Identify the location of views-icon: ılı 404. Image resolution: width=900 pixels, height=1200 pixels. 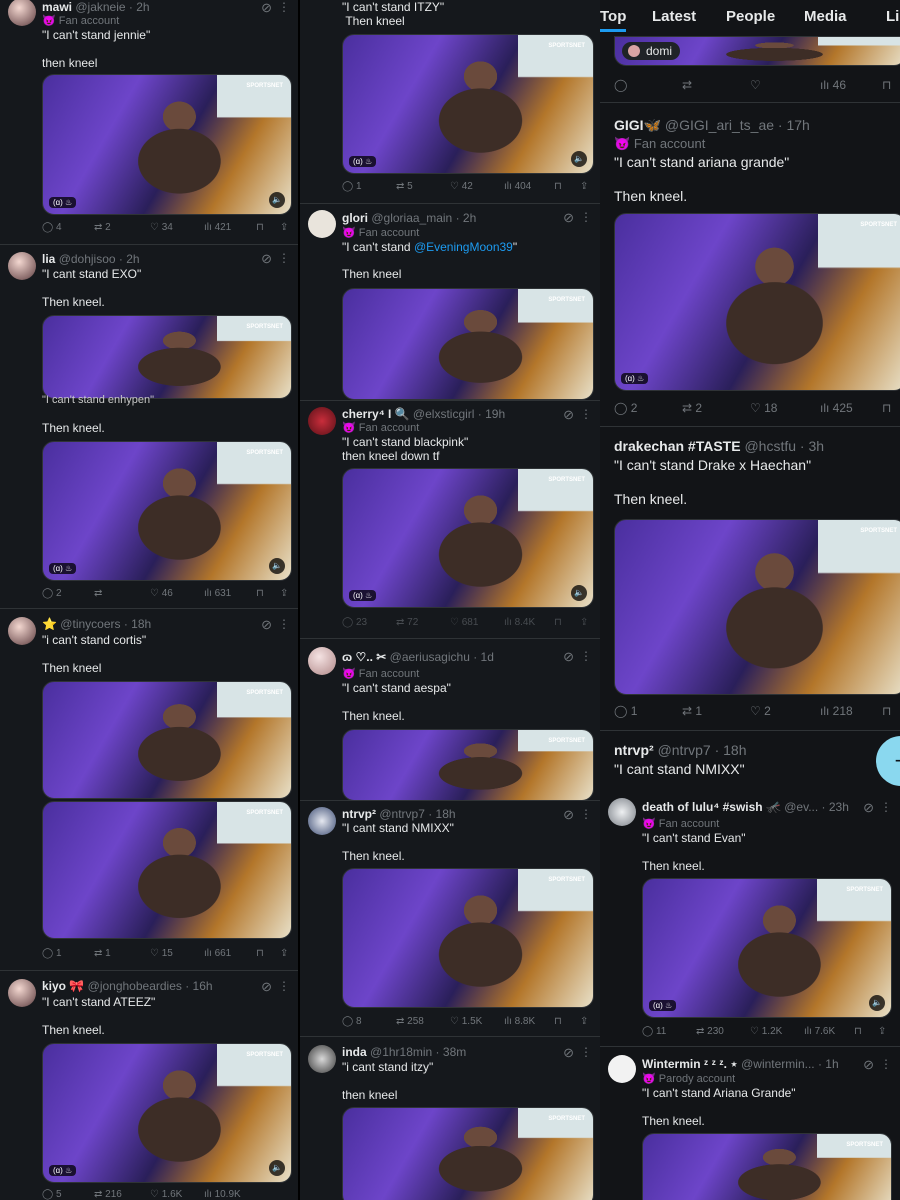
(517, 186).